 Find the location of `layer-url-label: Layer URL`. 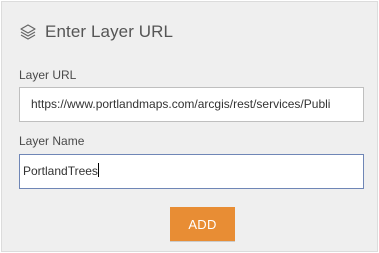

layer-url-label: Layer URL is located at coordinates (48, 75).